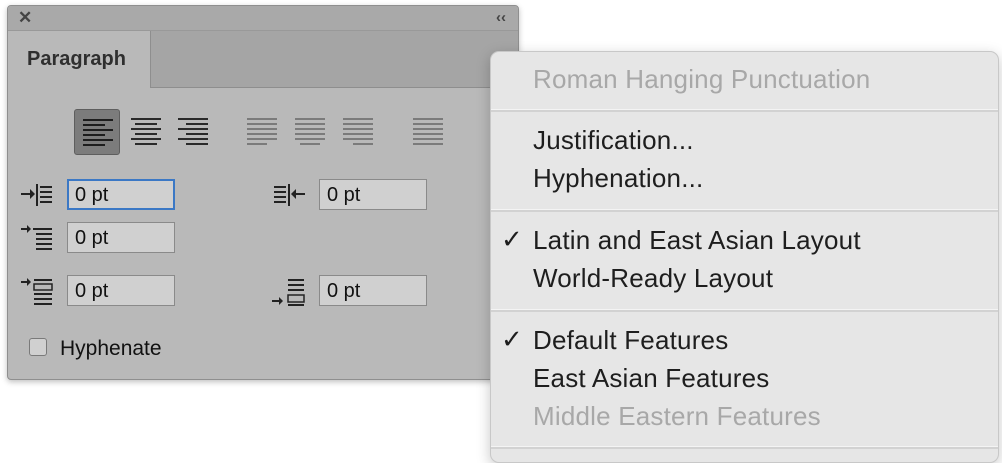 This screenshot has height=463, width=1002. I want to click on first-line-indent-icon, so click(36, 237).